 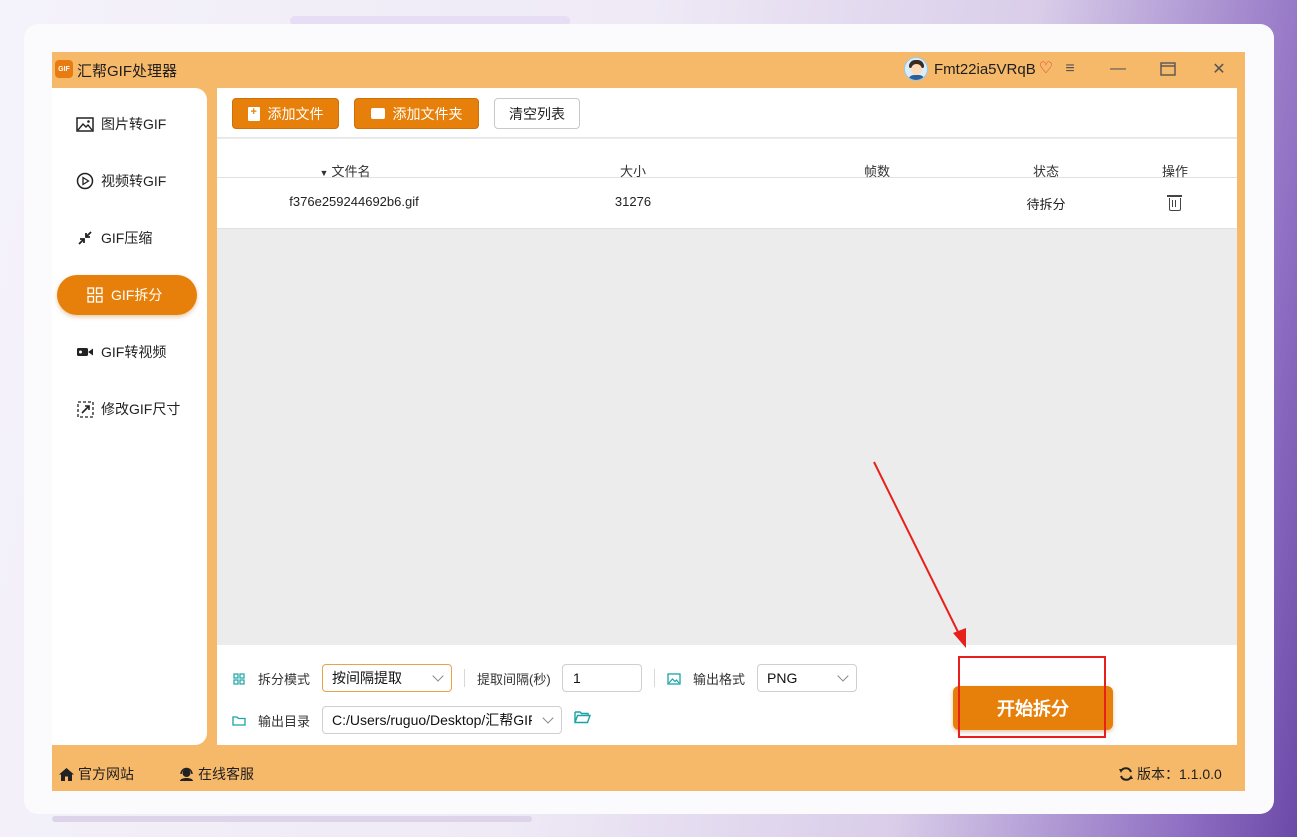 I want to click on menu-icon: ≡, so click(x=1070, y=69).